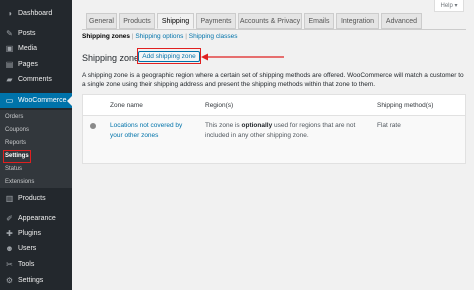  I want to click on menu-woocommerce: ▭ WooCommerce, so click(36, 100).